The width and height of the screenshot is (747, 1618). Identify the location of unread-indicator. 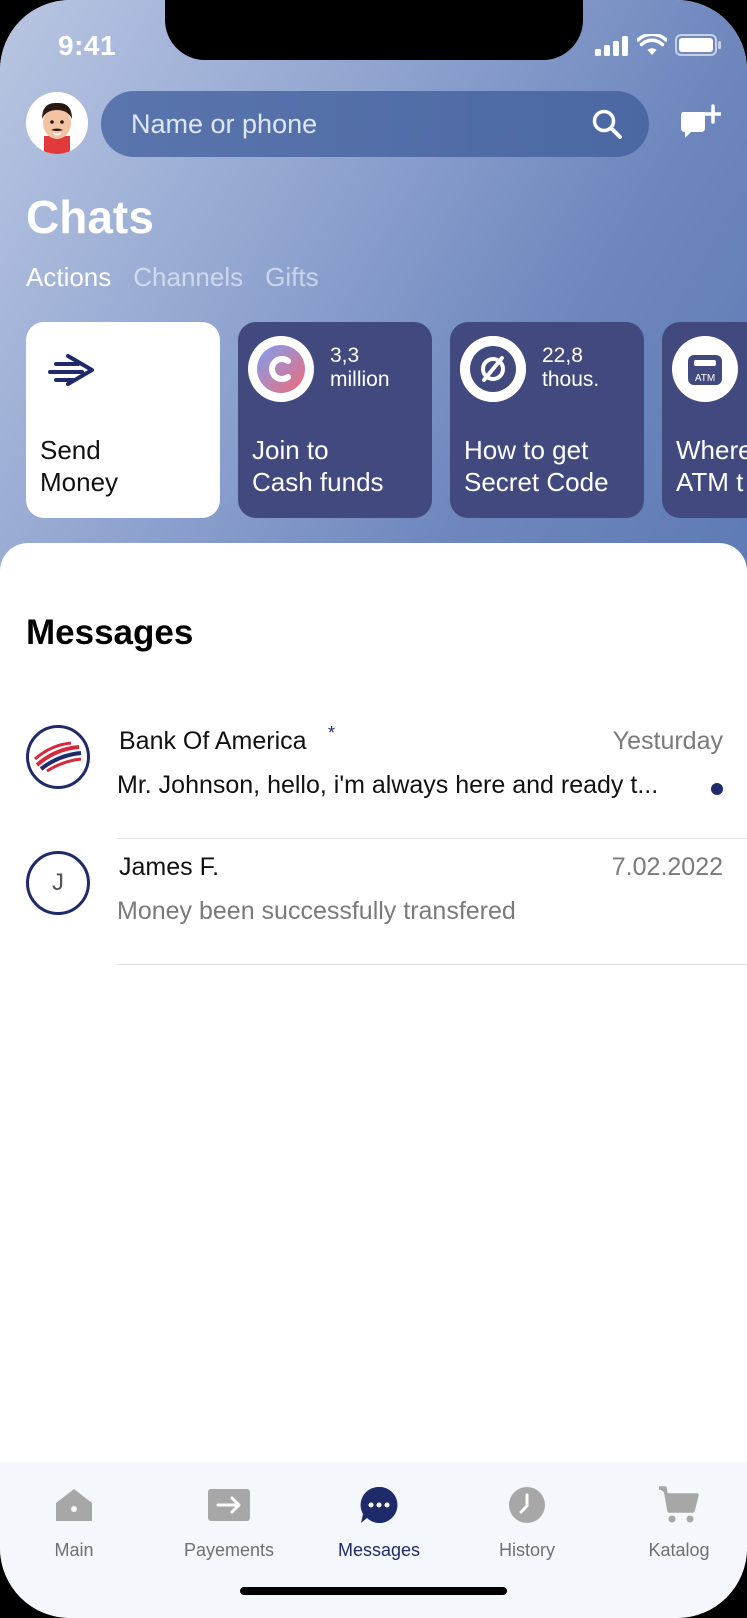
(717, 789).